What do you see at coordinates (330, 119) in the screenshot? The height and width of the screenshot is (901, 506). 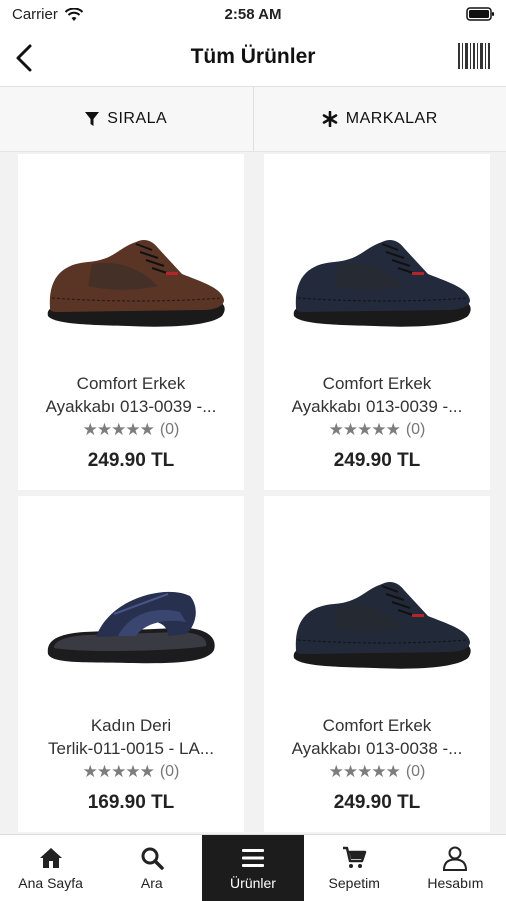 I see `asterisk-icon` at bounding box center [330, 119].